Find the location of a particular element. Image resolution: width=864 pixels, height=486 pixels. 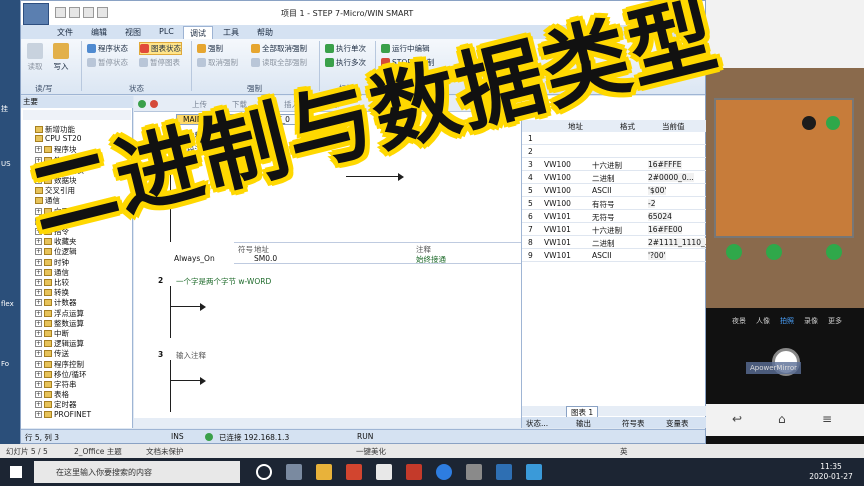

help-icon is located at coordinates (694, 32).